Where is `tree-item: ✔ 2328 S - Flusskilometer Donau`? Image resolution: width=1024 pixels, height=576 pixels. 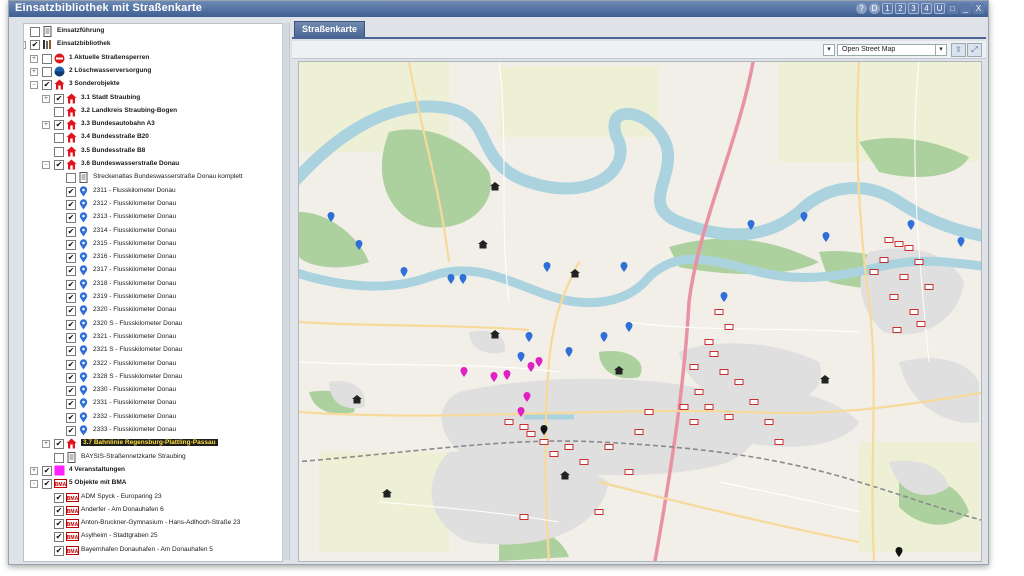 tree-item: ✔ 2328 S - Flusskilometer Donau is located at coordinates (153, 377).